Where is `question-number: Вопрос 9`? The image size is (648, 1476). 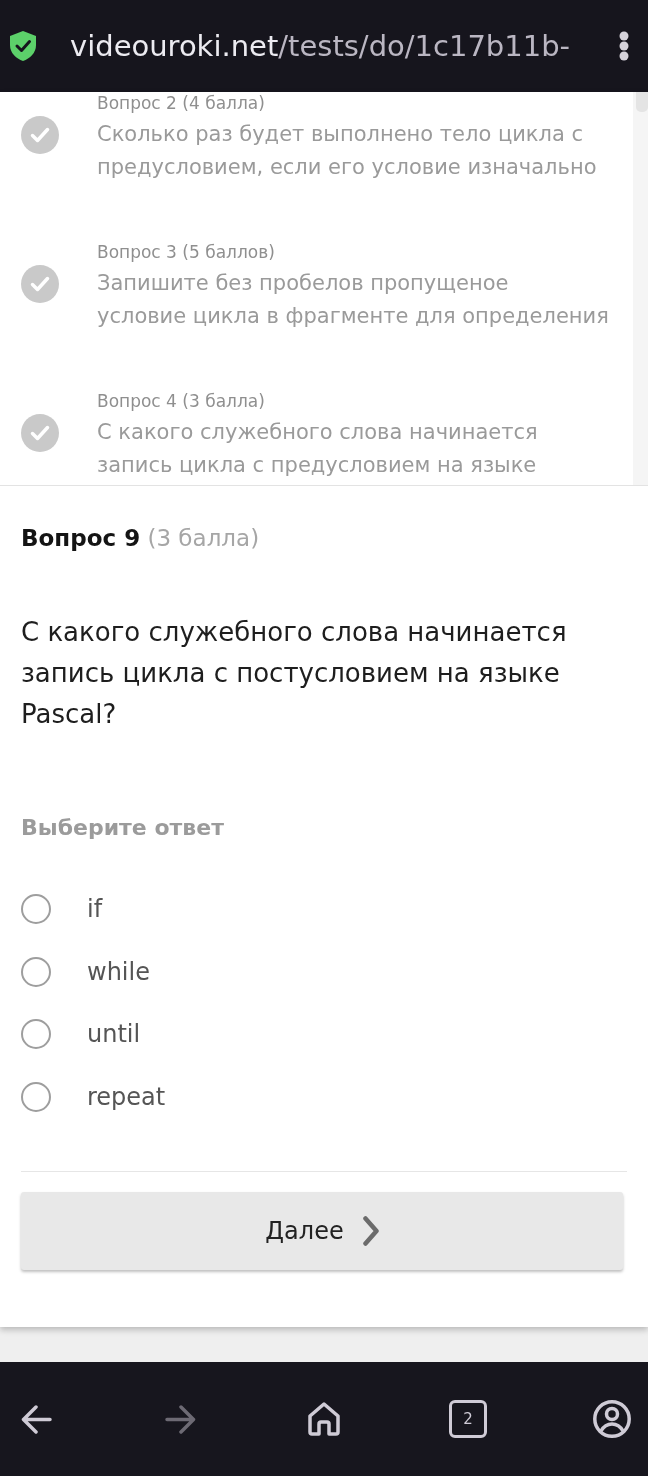 question-number: Вопрос 9 is located at coordinates (81, 538).